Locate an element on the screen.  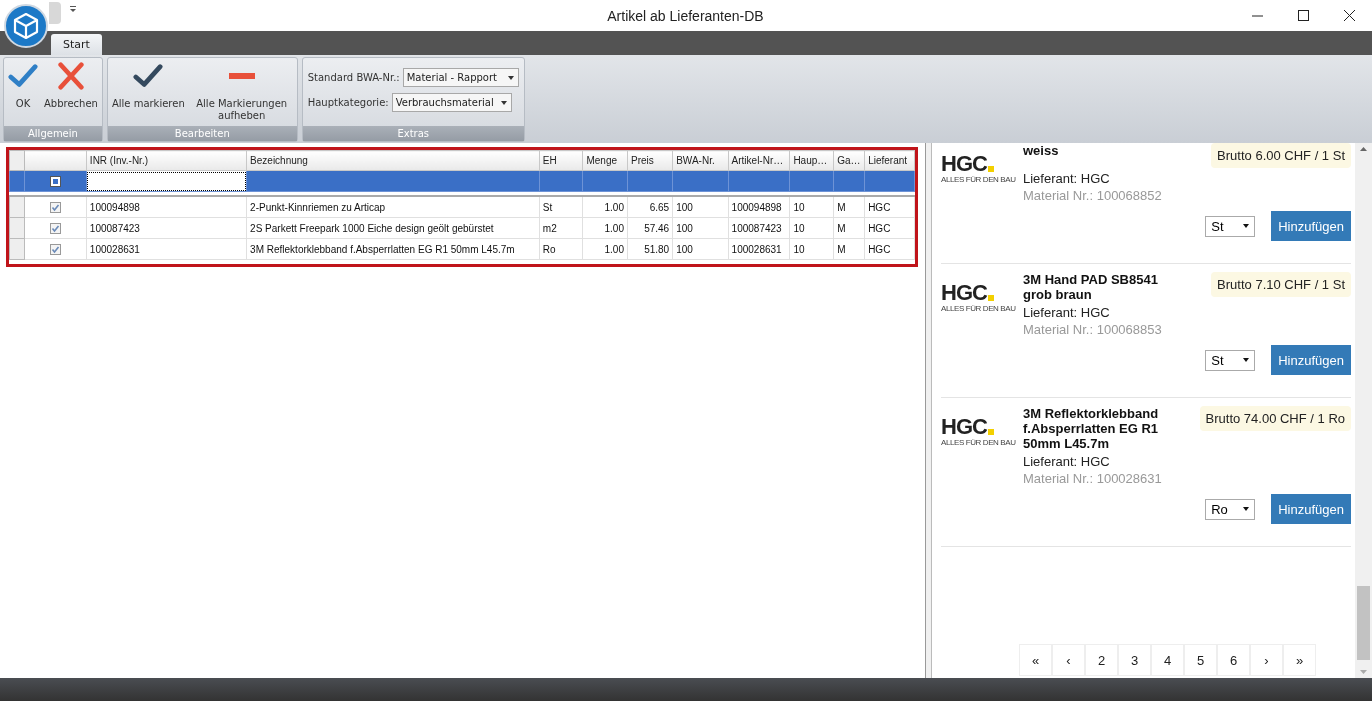
column-header: Lieferant is located at coordinates (889, 160).